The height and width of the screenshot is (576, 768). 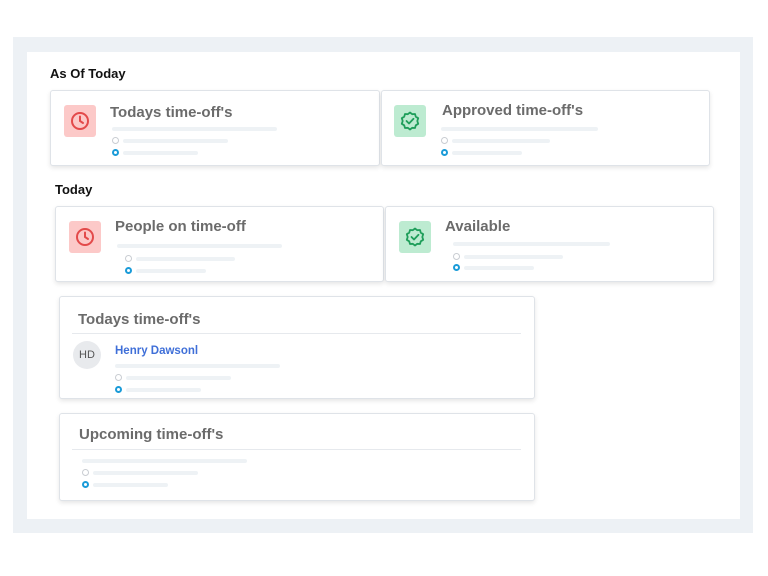 I want to click on stat-card-title: Todays time-off's, so click(x=171, y=112).